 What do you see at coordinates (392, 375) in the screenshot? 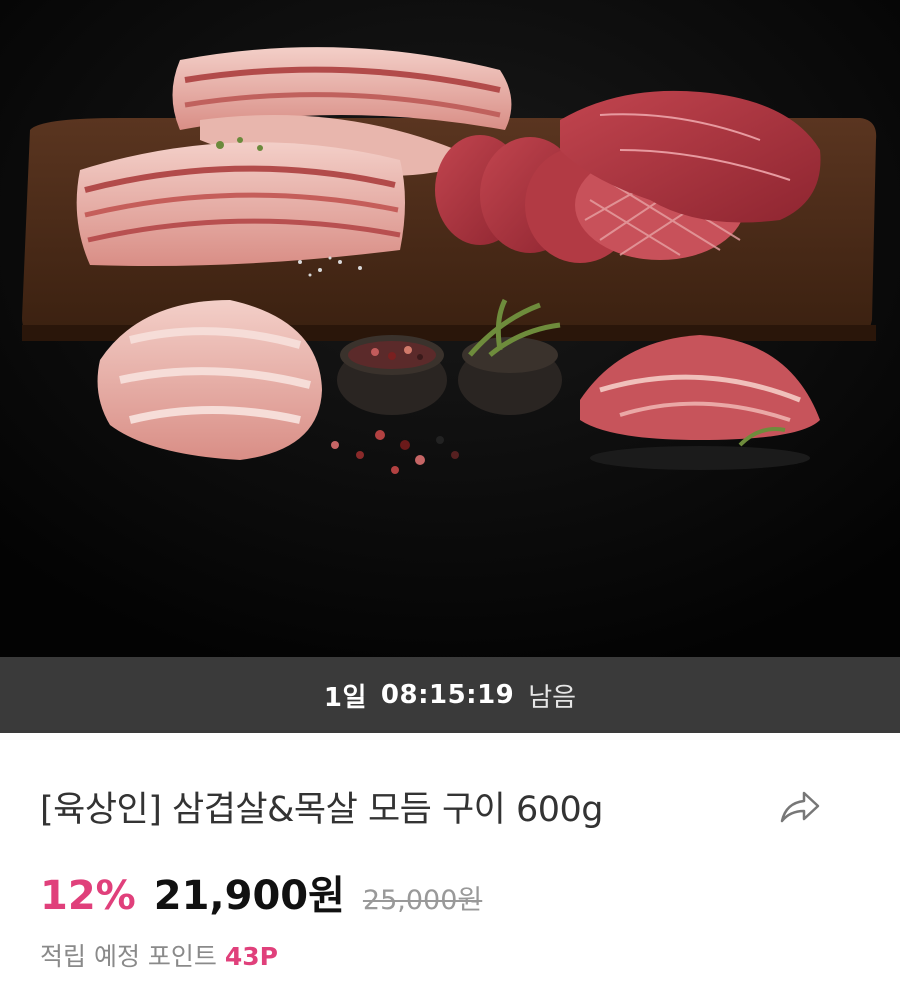
I see `peppercorn-bowl` at bounding box center [392, 375].